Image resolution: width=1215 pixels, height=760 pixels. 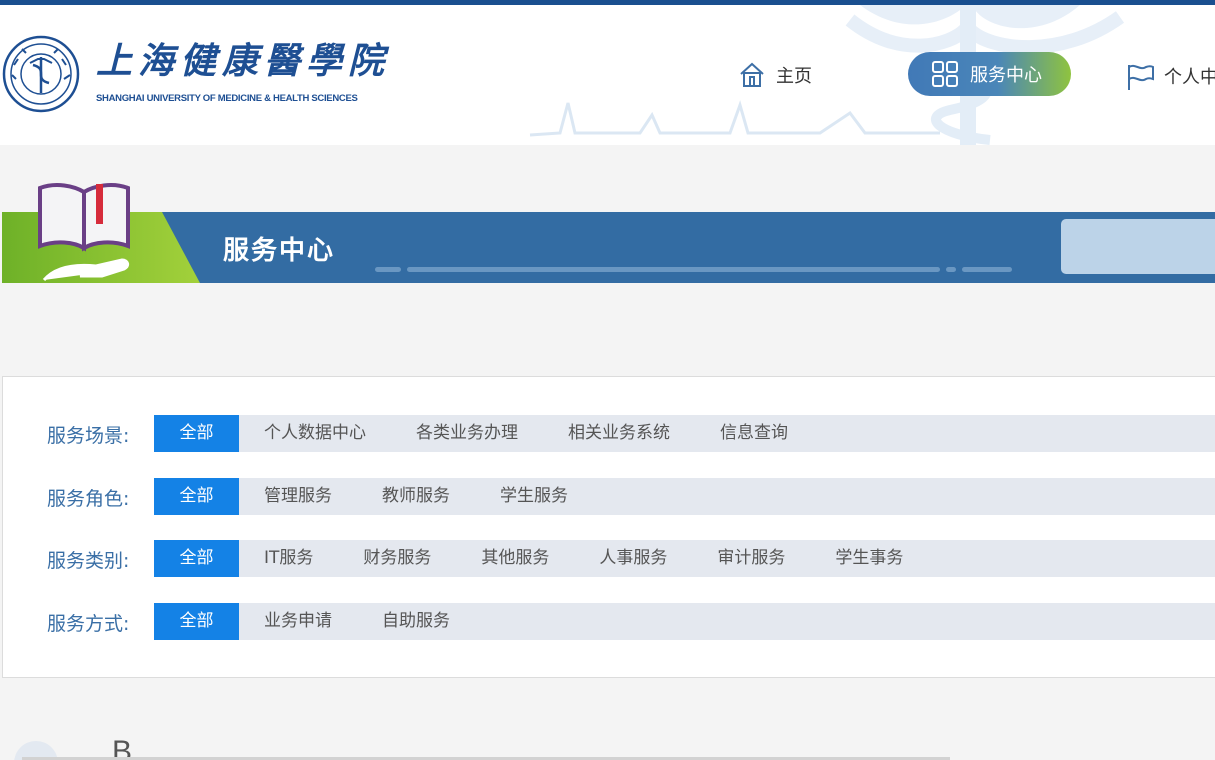 I want to click on filter-option: 教师服务, so click(x=416, y=496).